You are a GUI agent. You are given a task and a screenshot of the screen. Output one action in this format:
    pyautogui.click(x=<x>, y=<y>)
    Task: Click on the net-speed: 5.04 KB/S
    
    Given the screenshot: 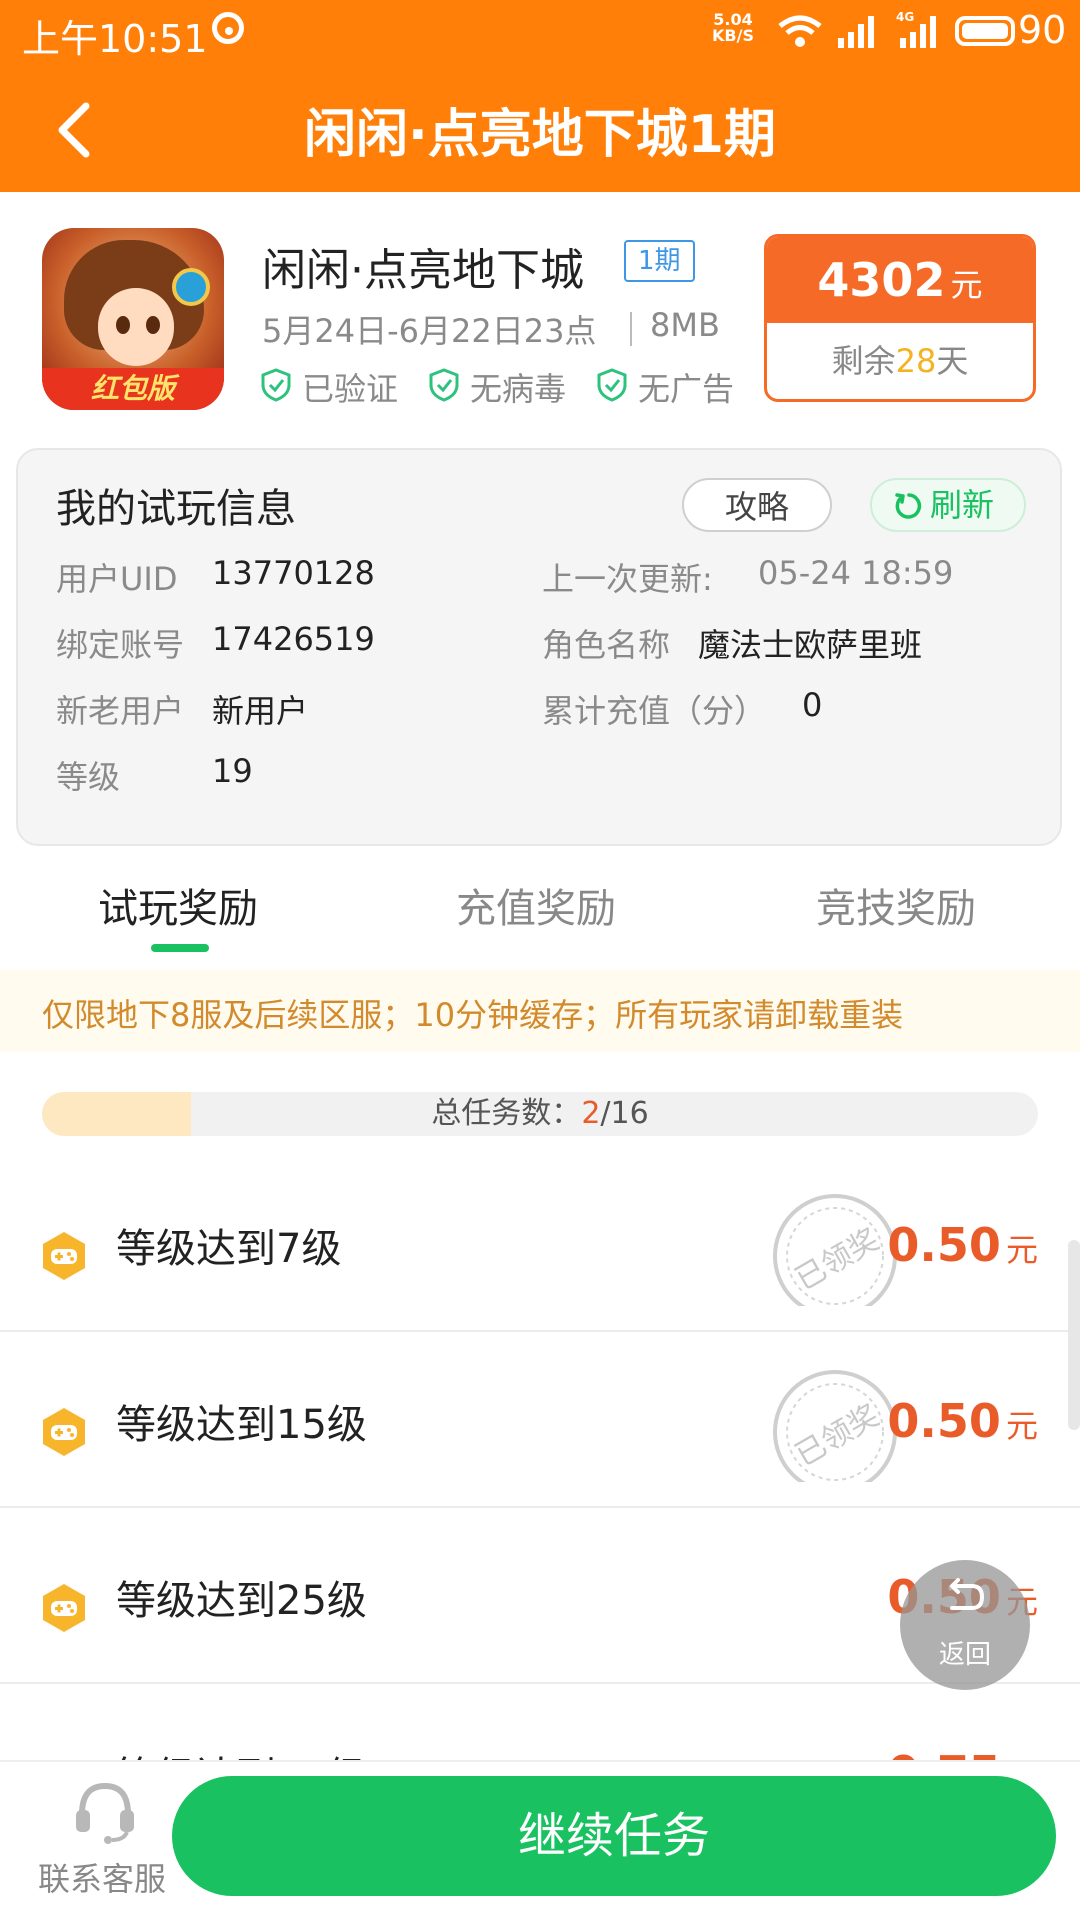 What is the action you would take?
    pyautogui.click(x=733, y=28)
    